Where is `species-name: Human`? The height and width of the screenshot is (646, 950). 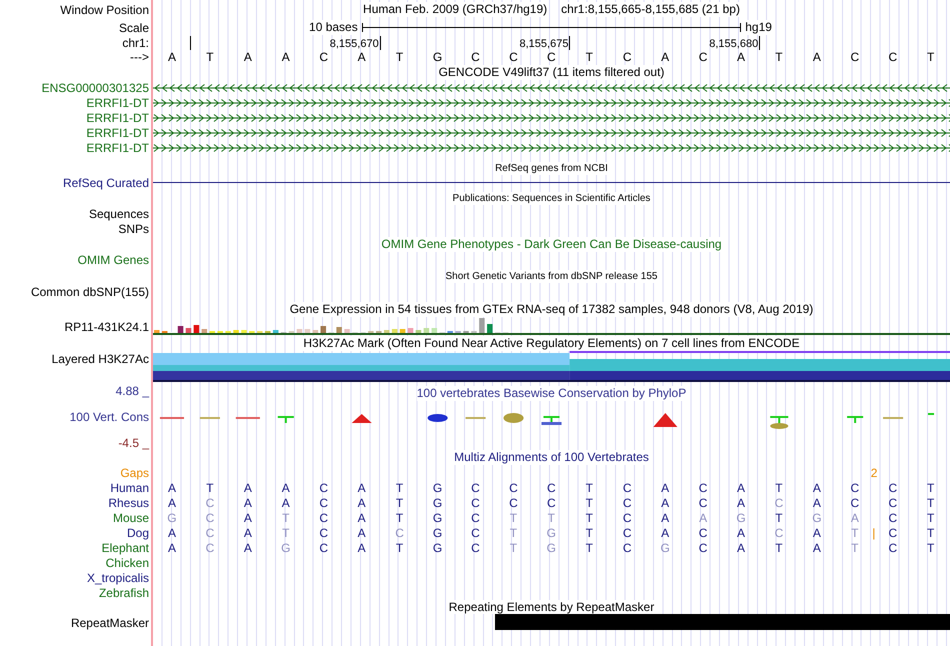 species-name: Human is located at coordinates (129, 487).